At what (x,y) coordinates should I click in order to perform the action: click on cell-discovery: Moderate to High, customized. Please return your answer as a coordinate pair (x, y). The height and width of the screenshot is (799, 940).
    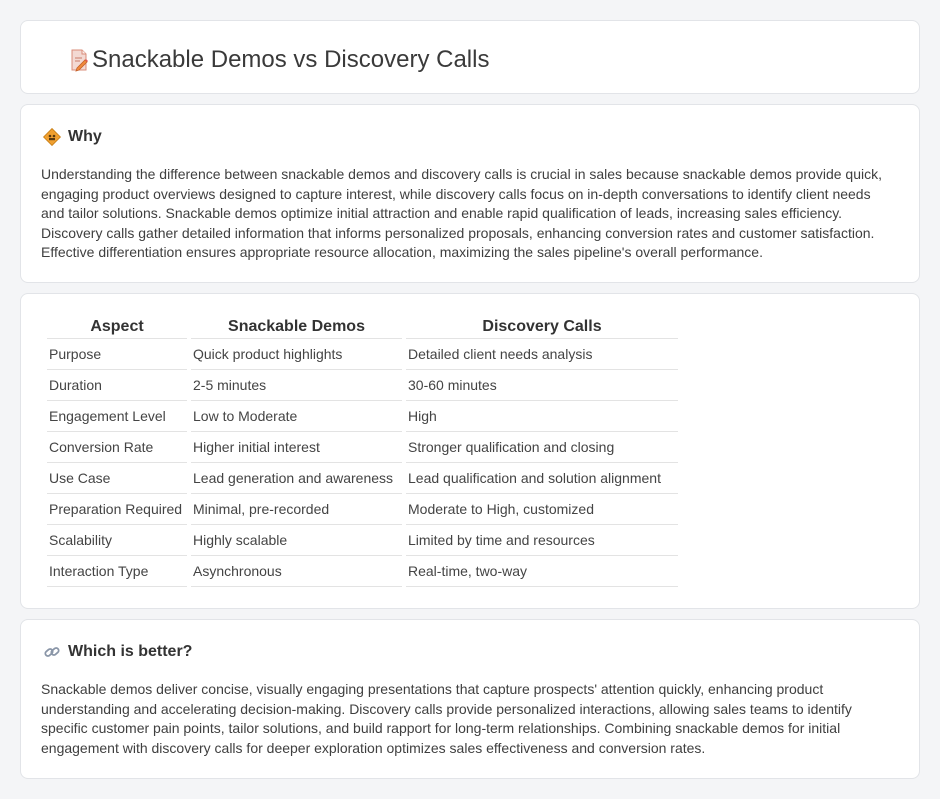
    Looking at the image, I should click on (542, 509).